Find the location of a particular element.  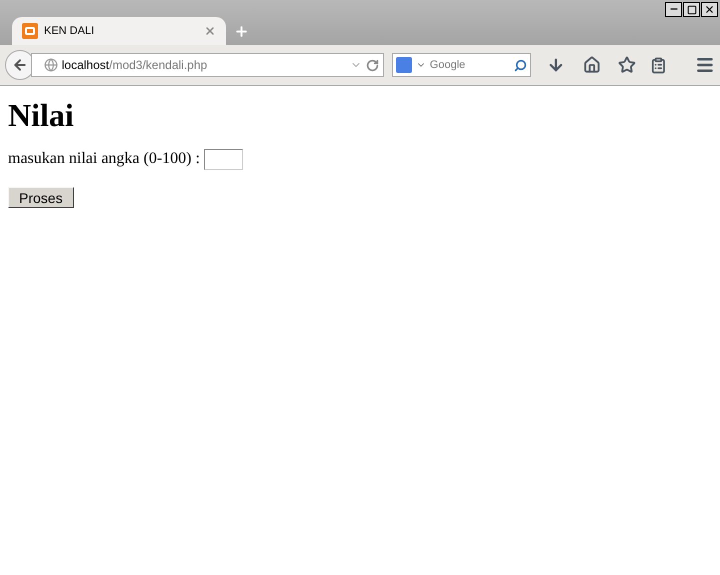

browser-tab: KEN DALI is located at coordinates (119, 31).